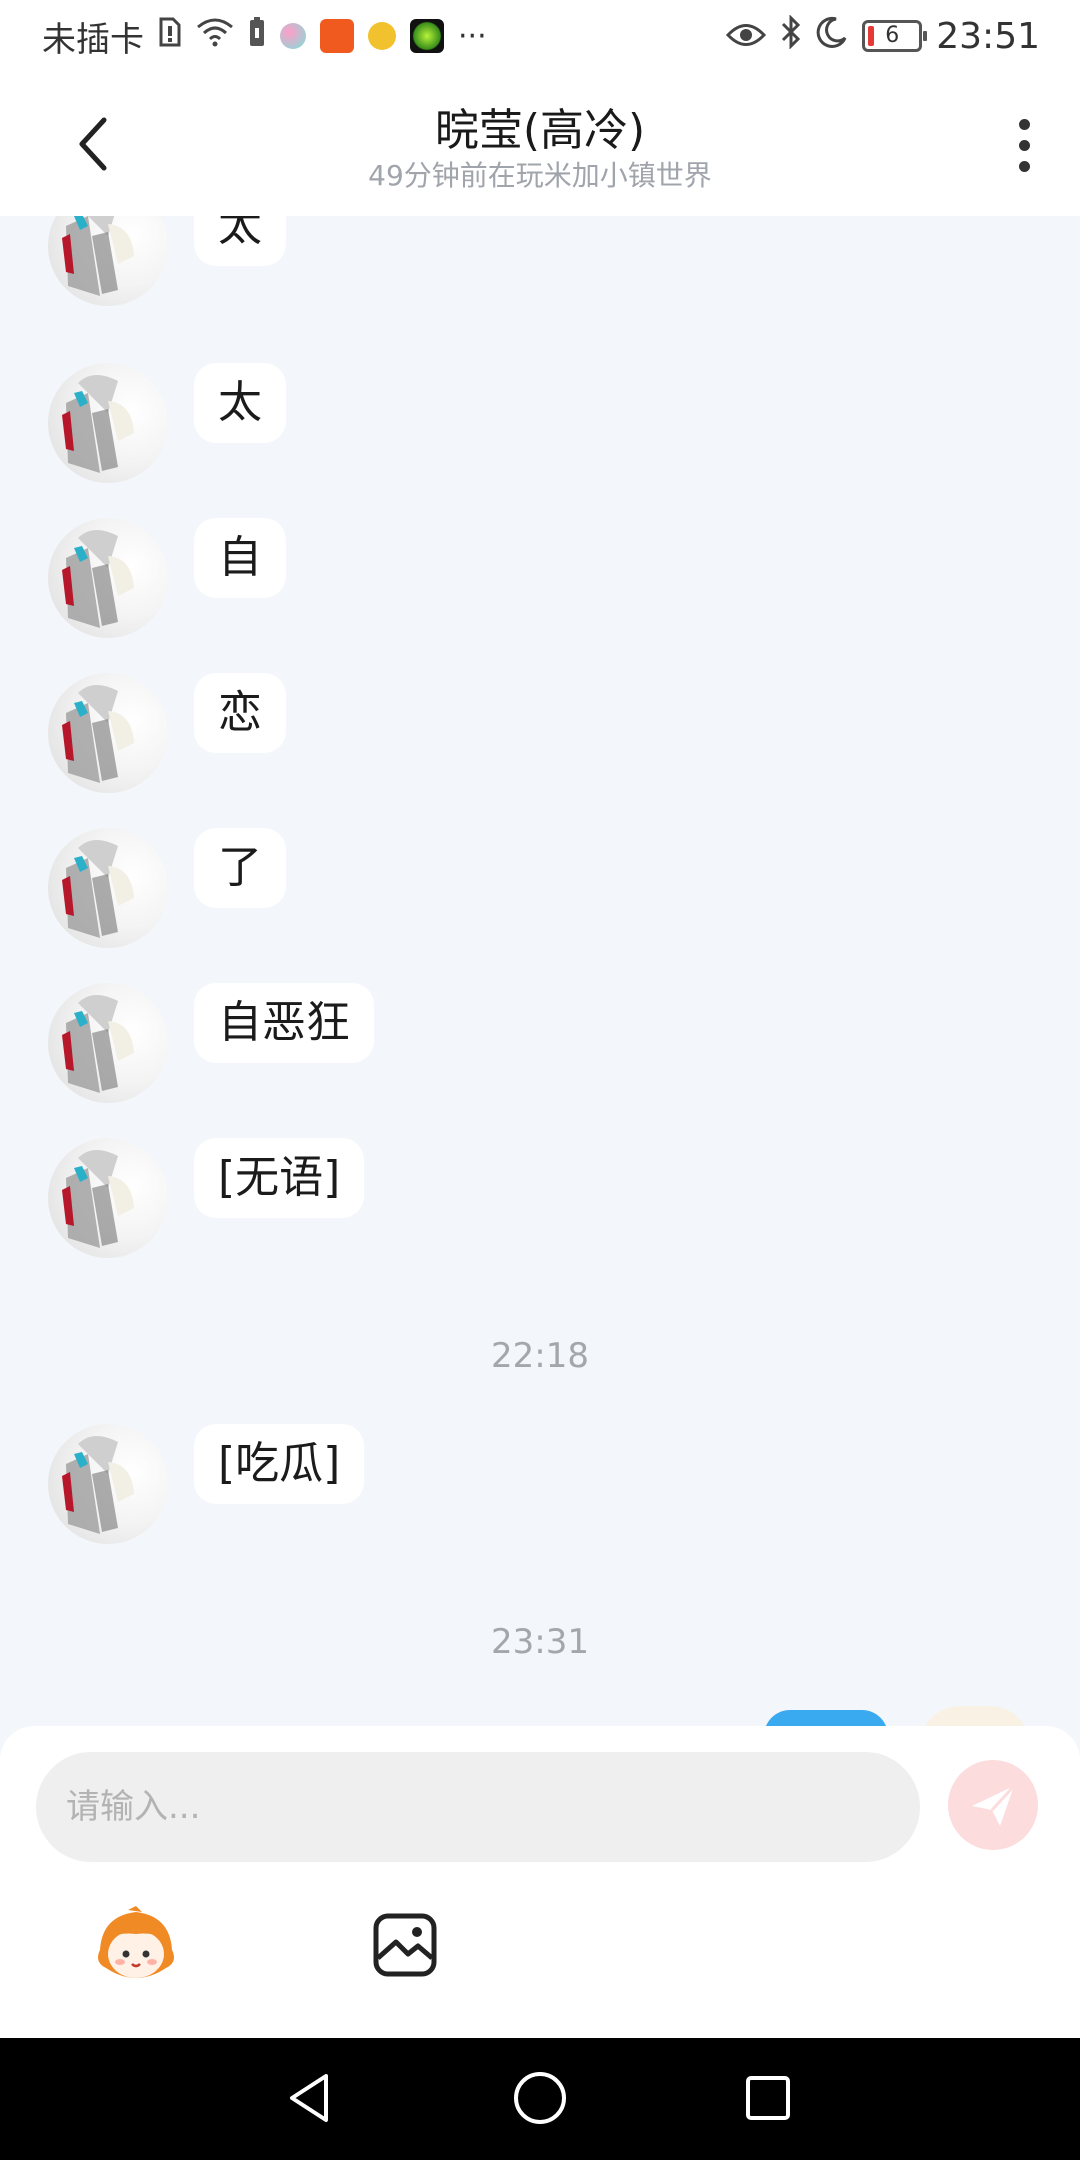 The width and height of the screenshot is (1080, 2160). I want to click on time-separator: 23:31, so click(540, 1642).